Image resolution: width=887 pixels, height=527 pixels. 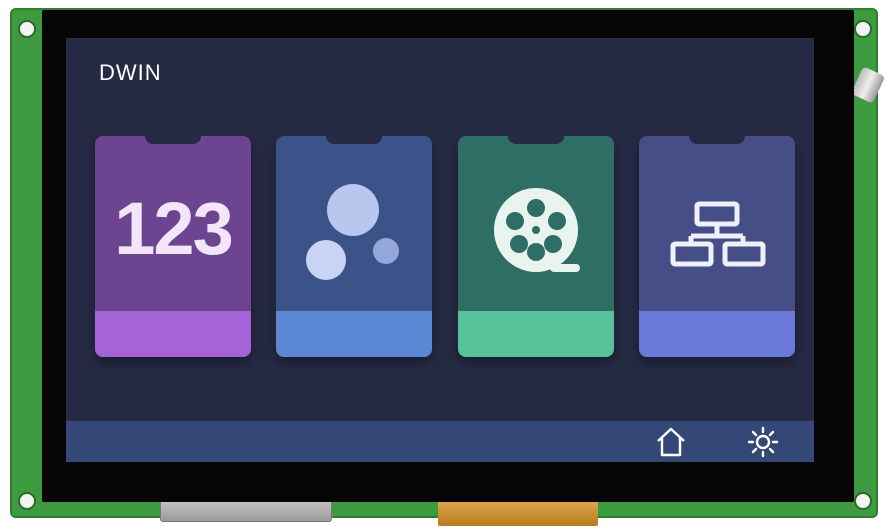 What do you see at coordinates (518, 513) in the screenshot?
I see `ribbon-cable` at bounding box center [518, 513].